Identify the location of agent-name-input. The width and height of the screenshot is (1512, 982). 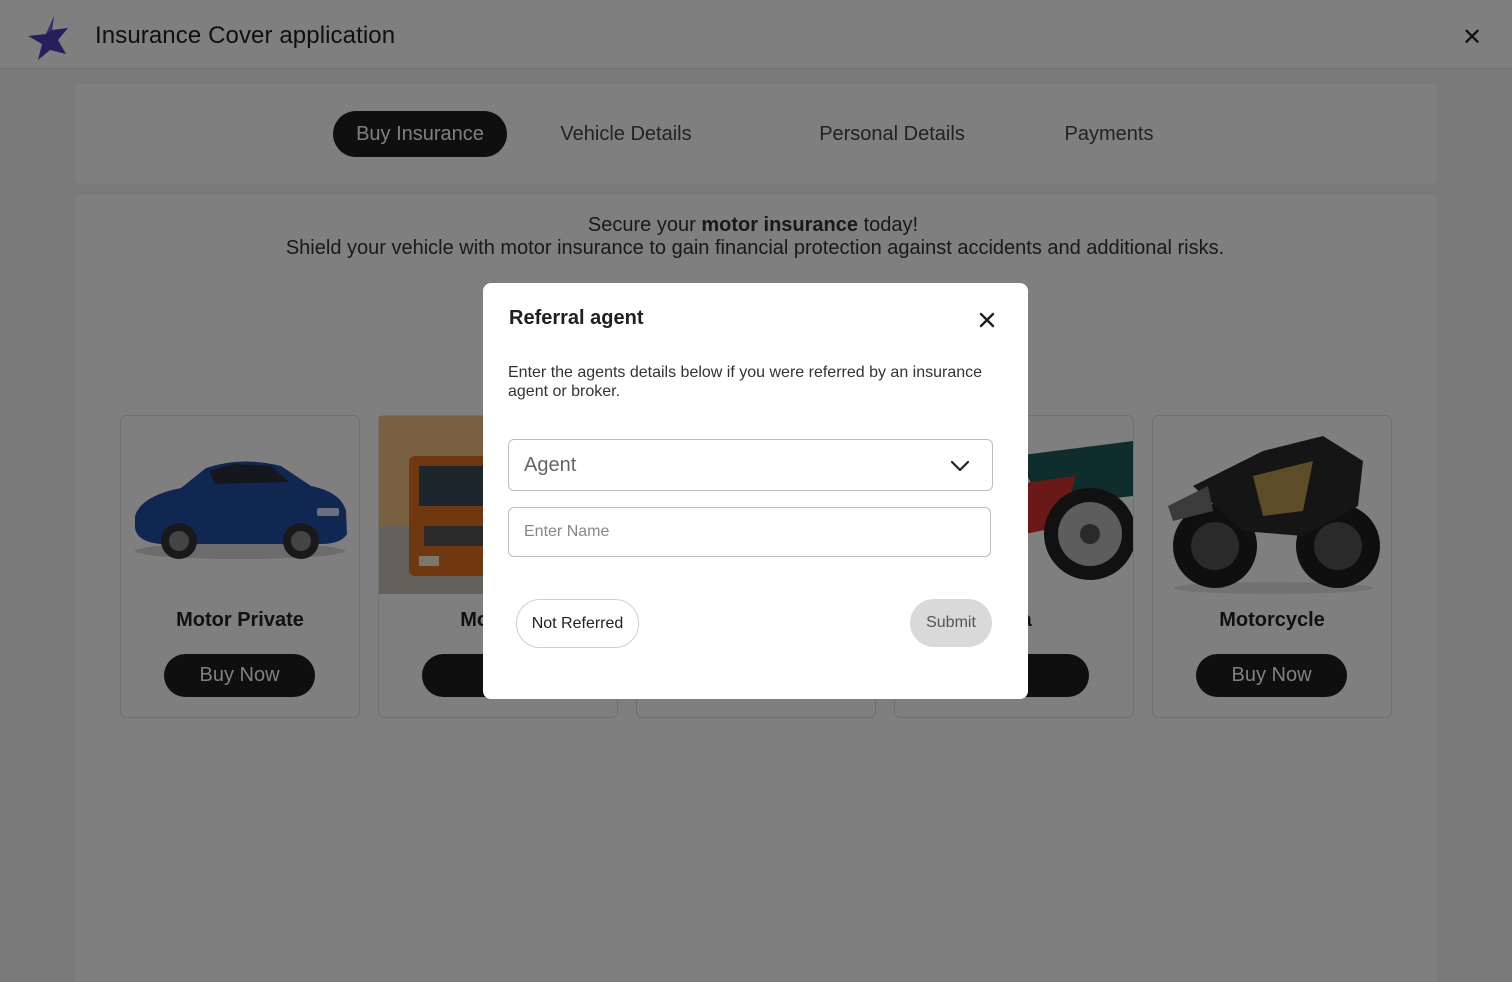
(749, 532).